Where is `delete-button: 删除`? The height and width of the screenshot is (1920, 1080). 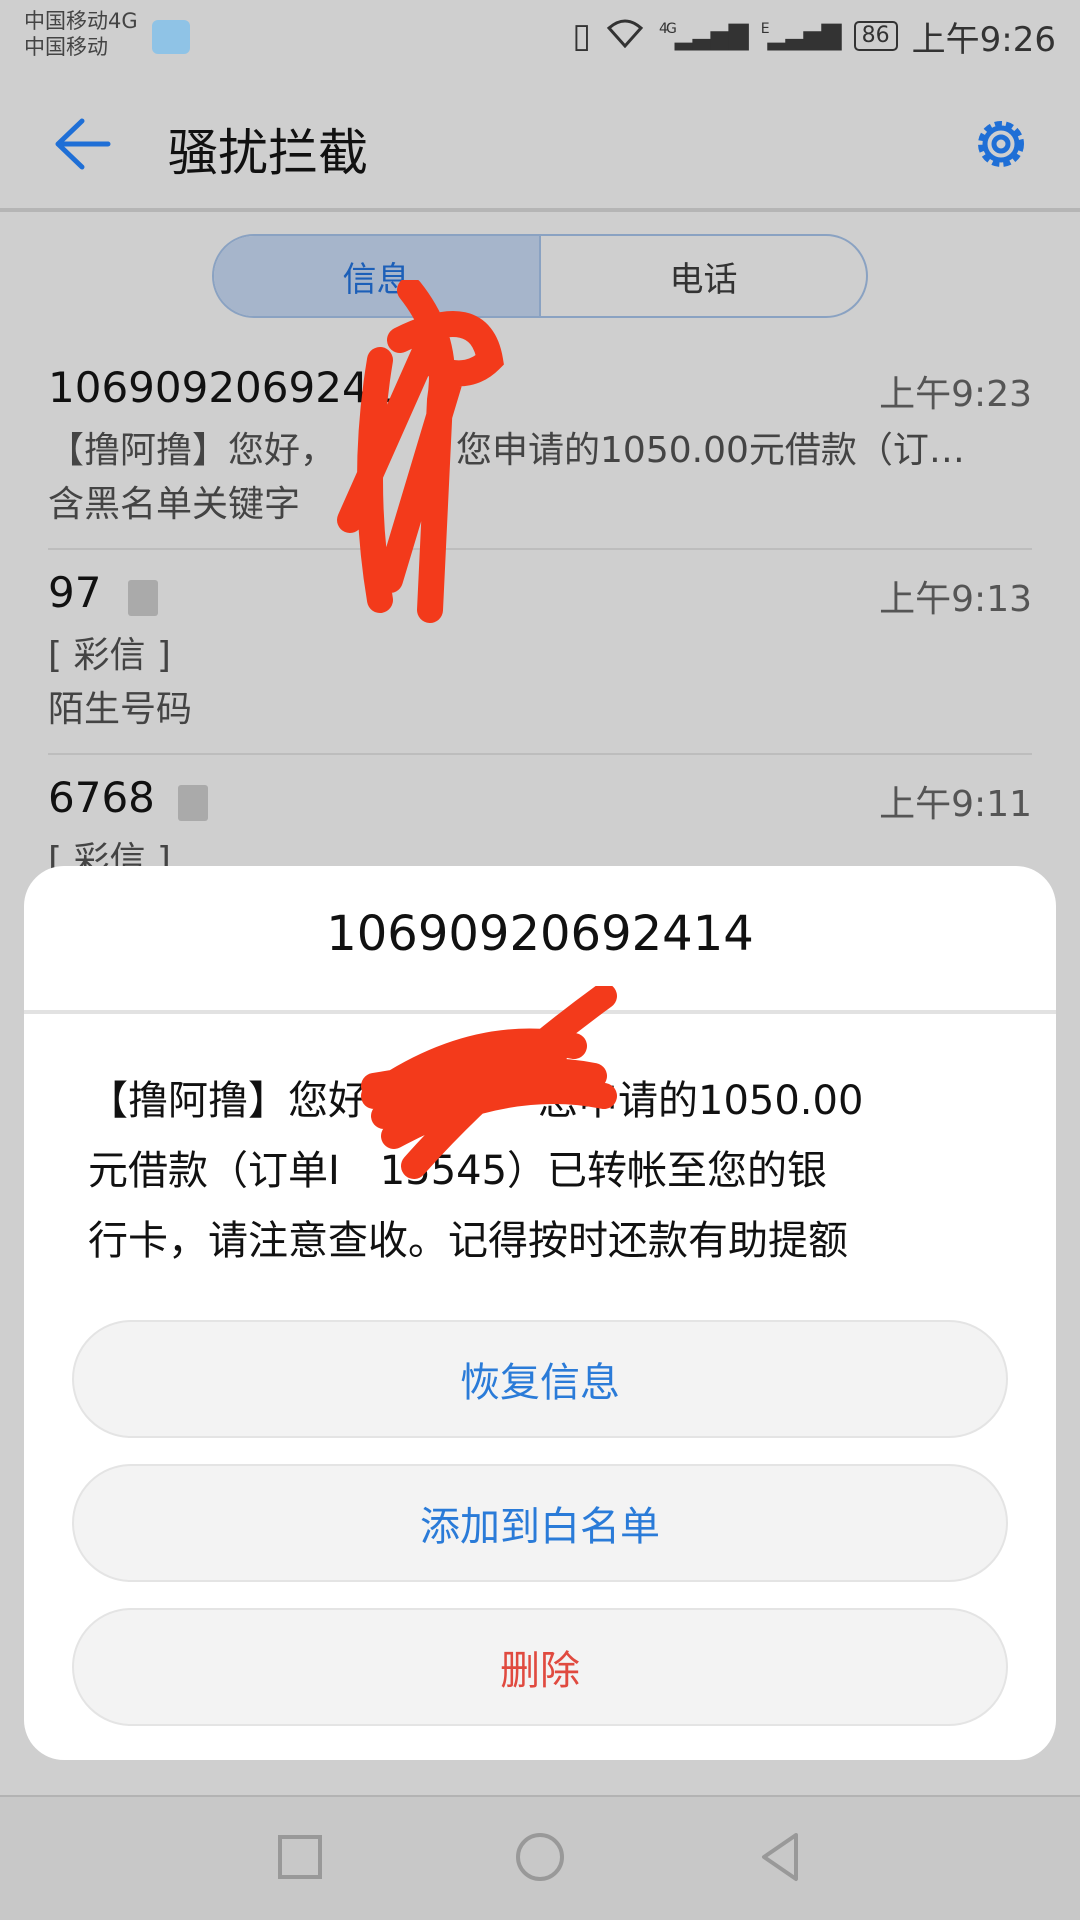
delete-button: 删除 is located at coordinates (540, 1667).